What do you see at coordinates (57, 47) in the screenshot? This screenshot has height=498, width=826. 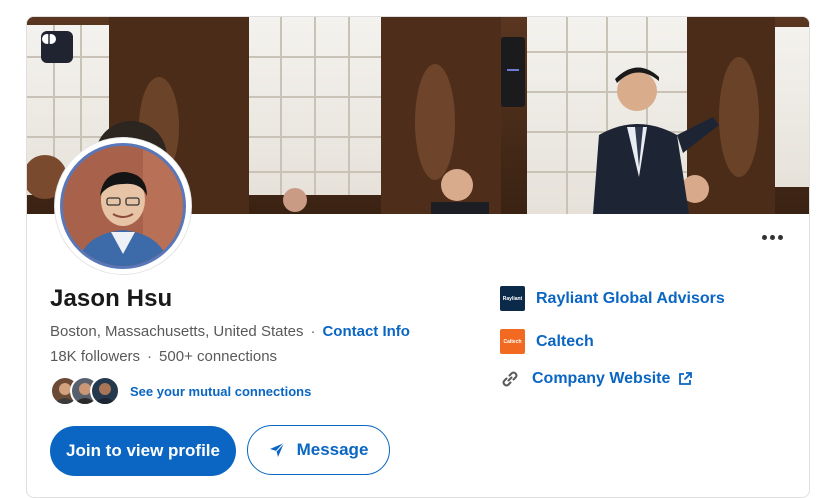 I see `ai-brain-icon` at bounding box center [57, 47].